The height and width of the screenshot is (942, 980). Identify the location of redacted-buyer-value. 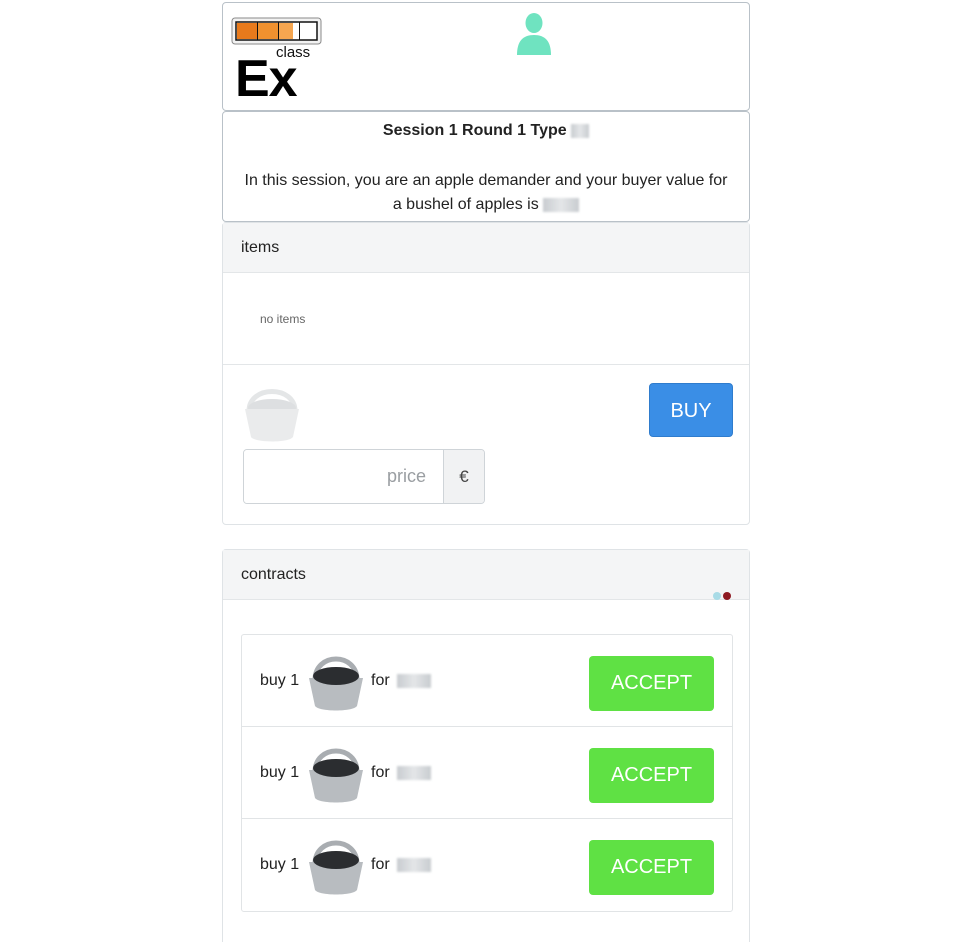
(561, 204).